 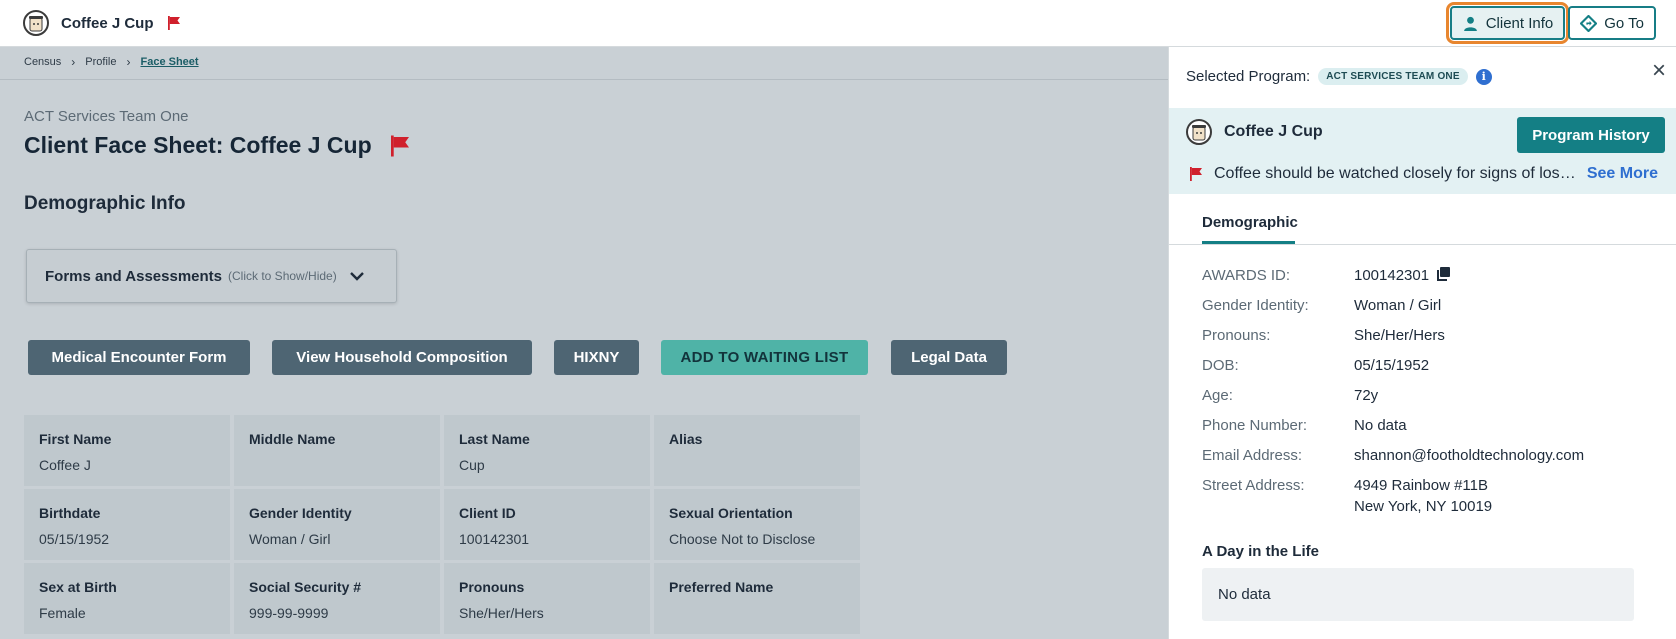 I want to click on field-value: 72y, so click(x=1366, y=395).